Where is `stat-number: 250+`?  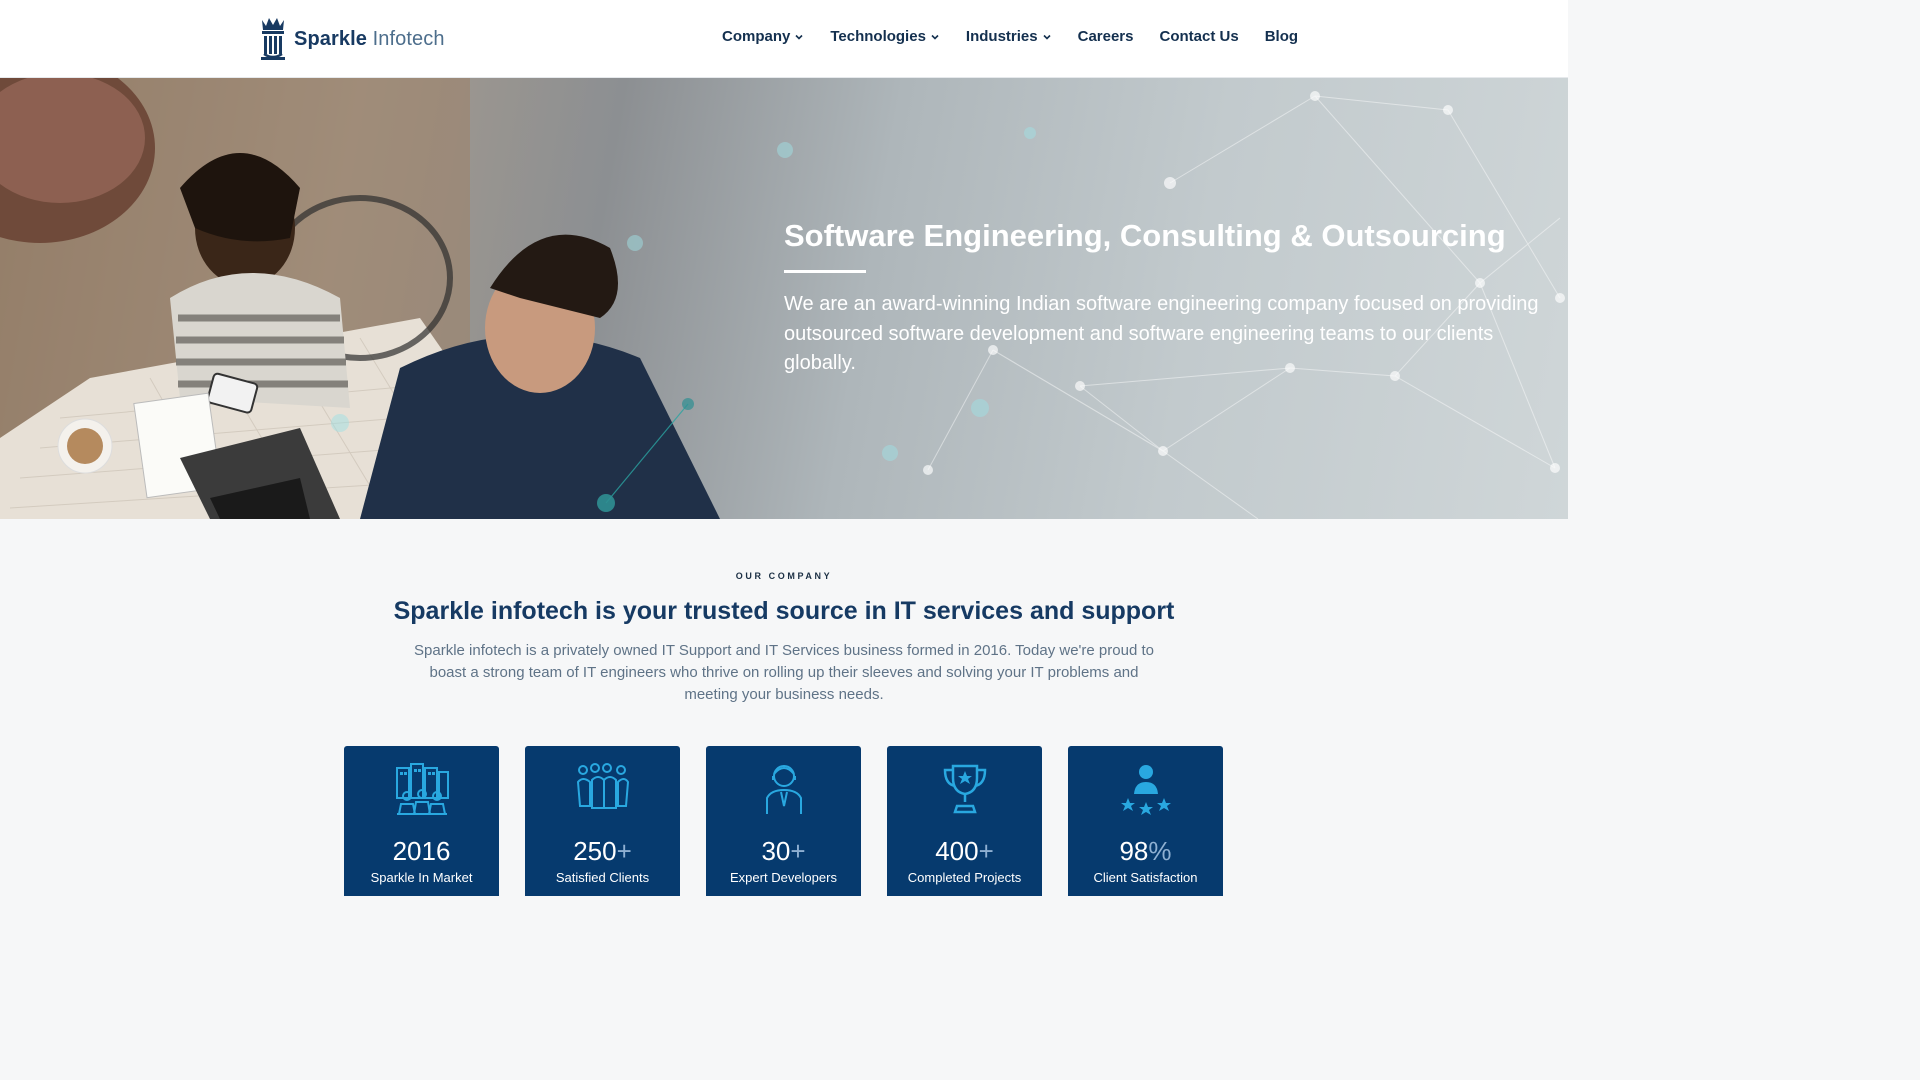 stat-number: 250+ is located at coordinates (602, 851).